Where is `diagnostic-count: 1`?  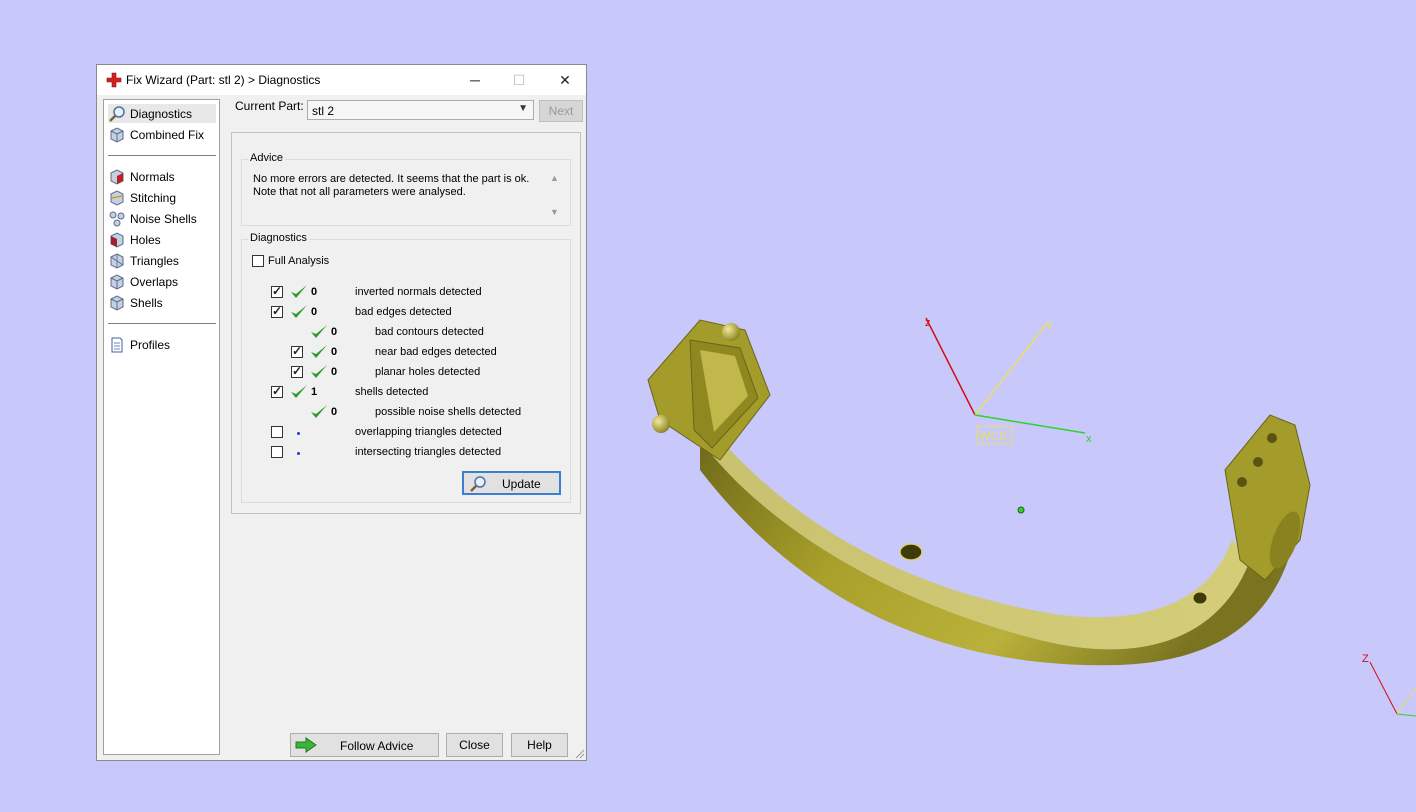 diagnostic-count: 1 is located at coordinates (314, 392).